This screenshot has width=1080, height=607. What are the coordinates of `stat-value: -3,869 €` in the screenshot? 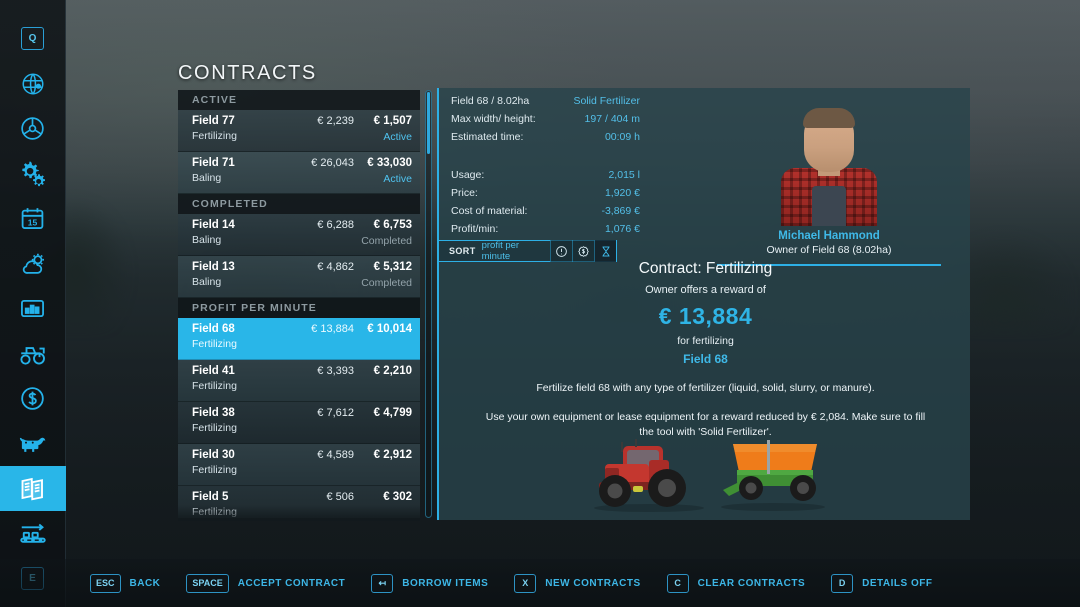 It's located at (620, 211).